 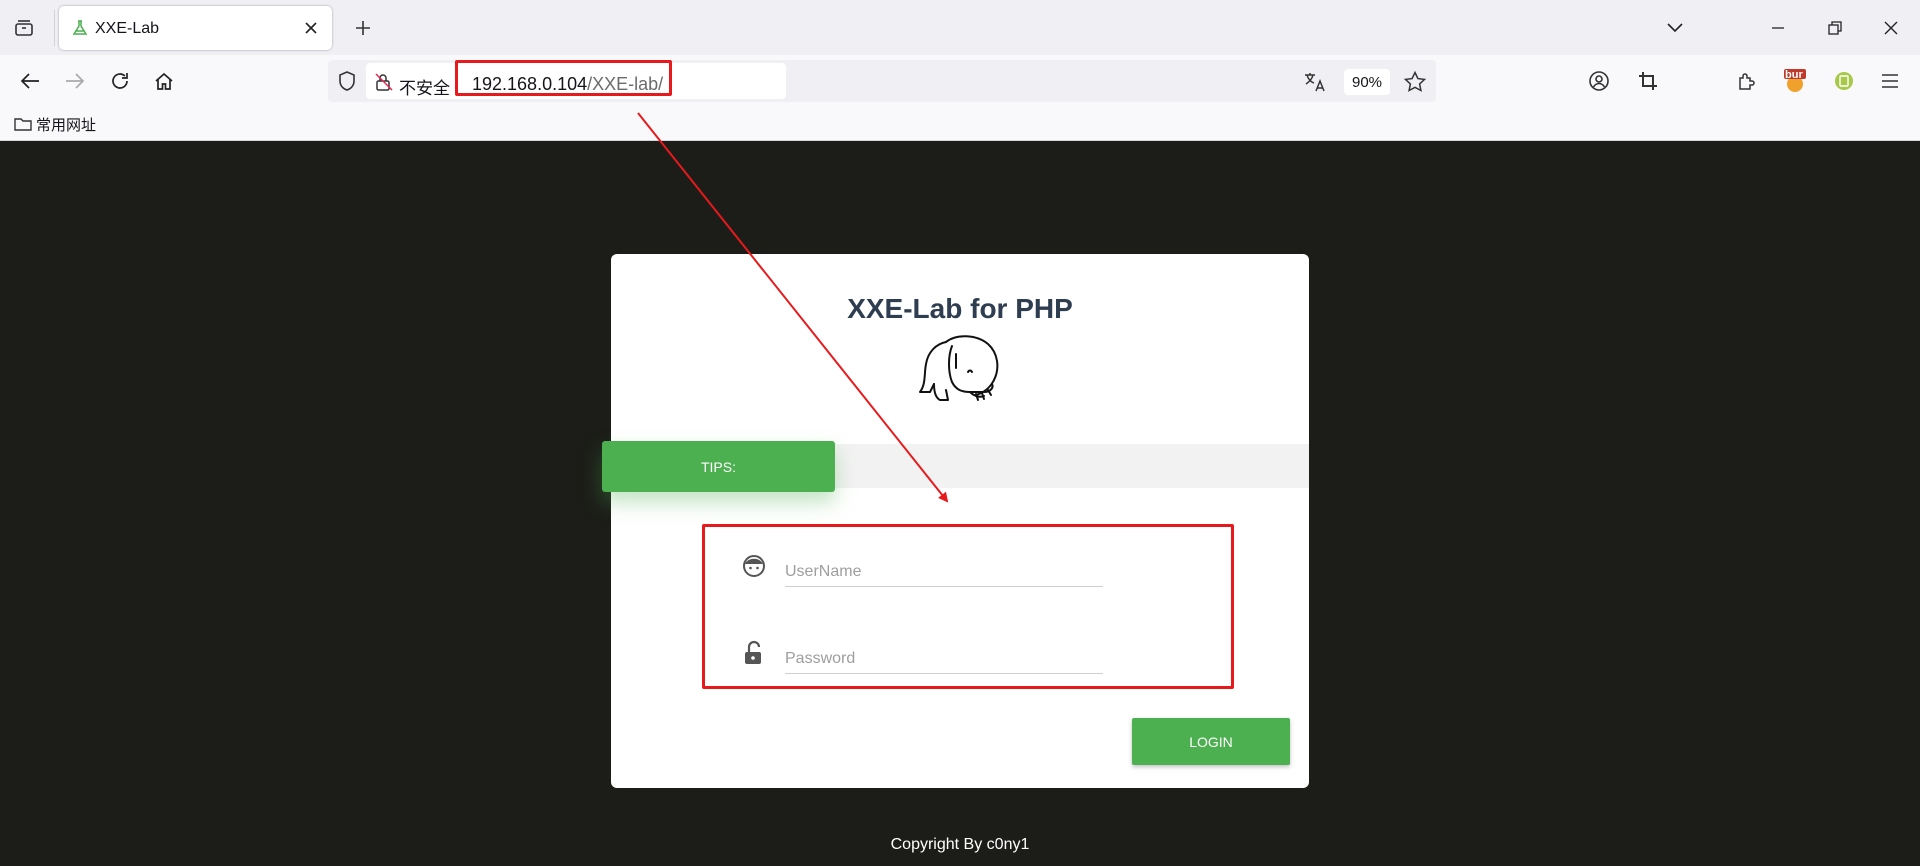 I want to click on green-extension-icon, so click(x=1844, y=81).